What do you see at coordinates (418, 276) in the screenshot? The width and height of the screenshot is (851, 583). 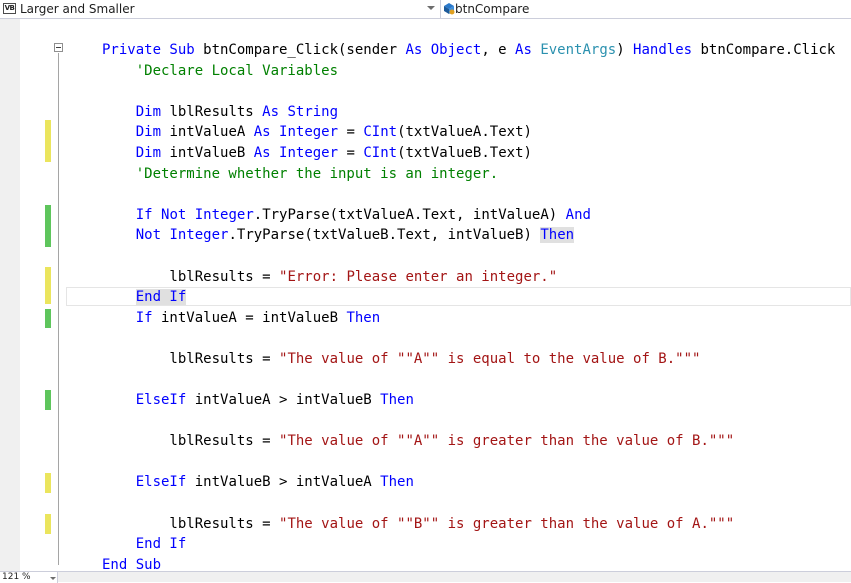 I see `string-token: "Error: Please enter an integer."` at bounding box center [418, 276].